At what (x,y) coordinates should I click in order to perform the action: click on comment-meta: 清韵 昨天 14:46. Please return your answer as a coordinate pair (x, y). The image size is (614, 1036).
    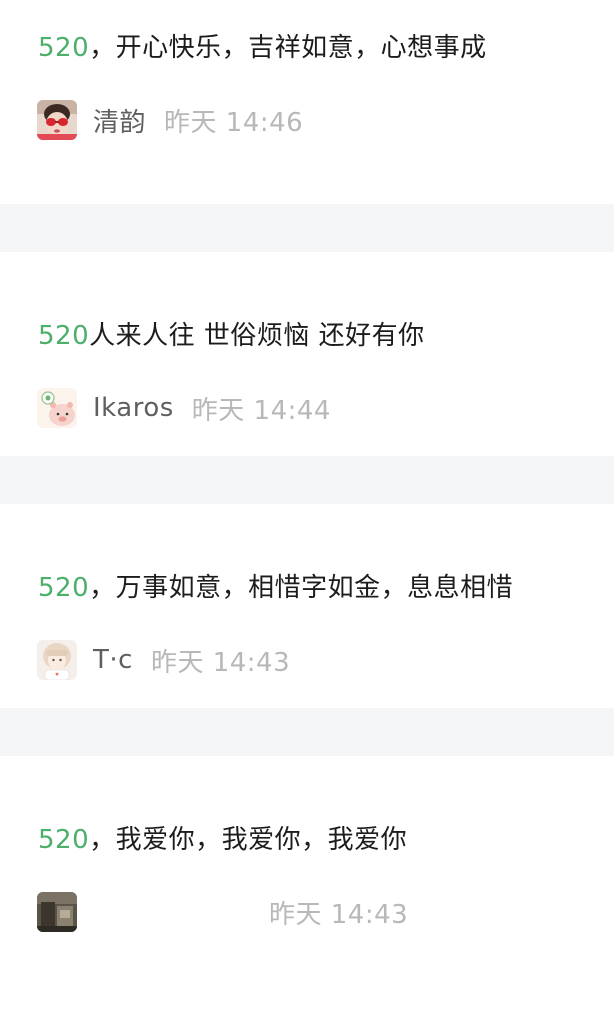
    Looking at the image, I should click on (170, 120).